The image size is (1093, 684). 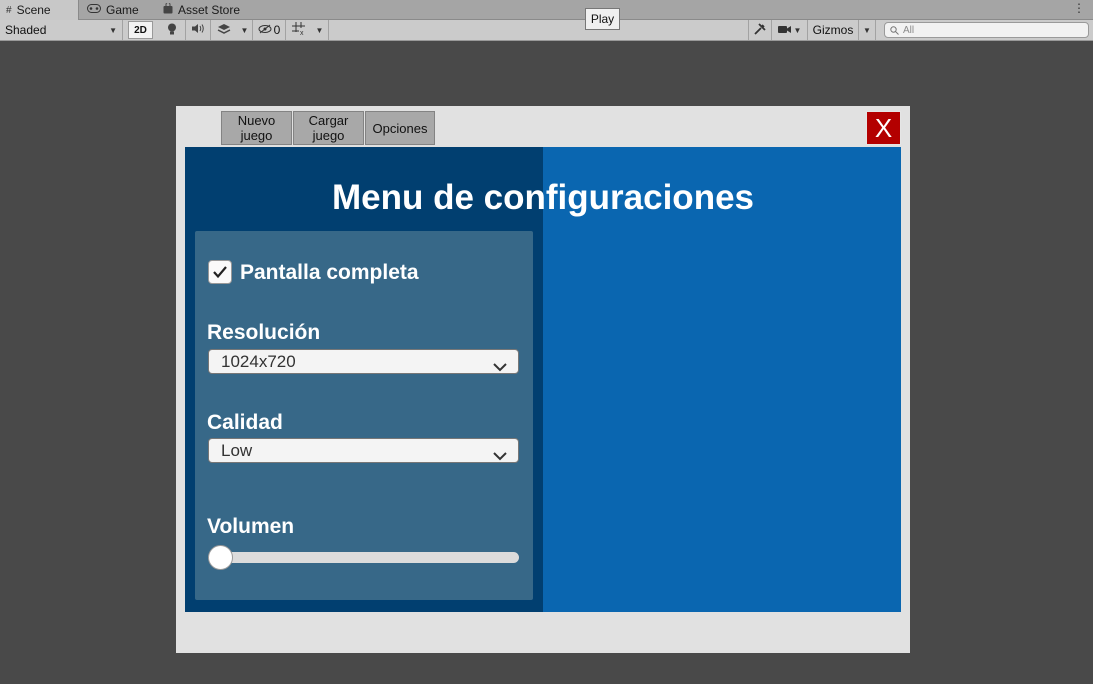 I want to click on layers-icon, so click(x=224, y=30).